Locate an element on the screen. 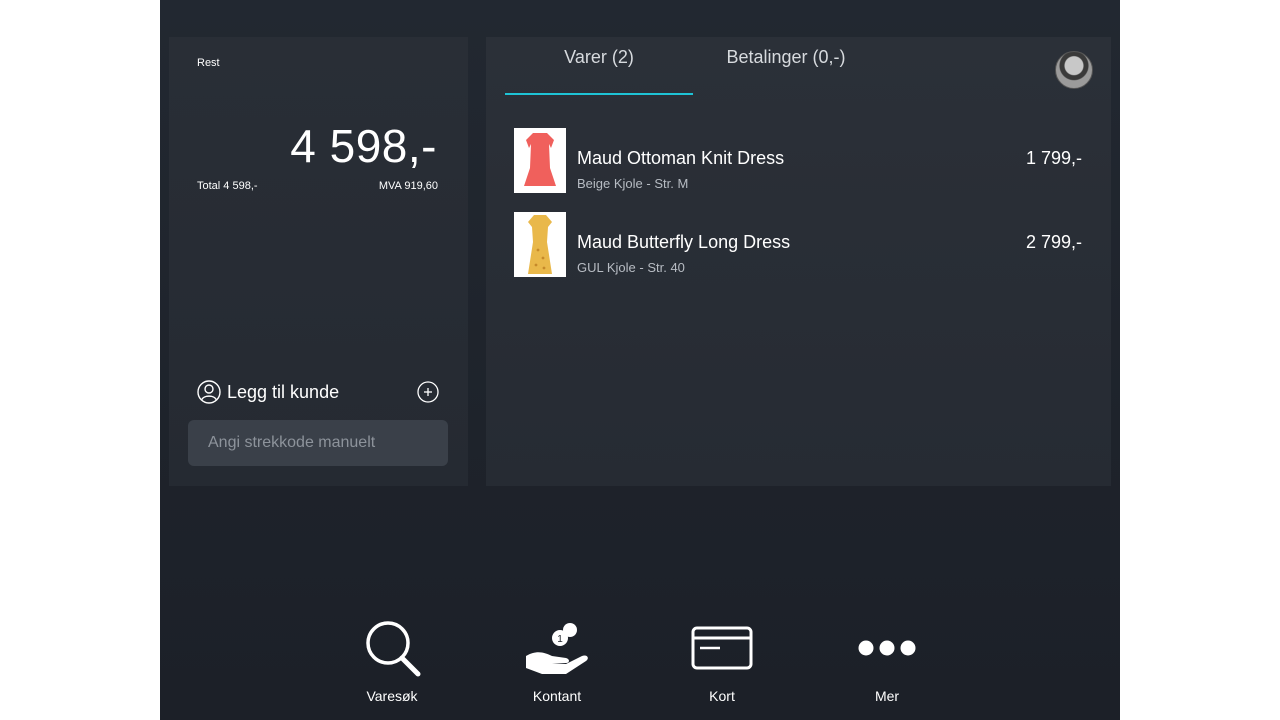  more-label: Mer is located at coordinates (887, 696).